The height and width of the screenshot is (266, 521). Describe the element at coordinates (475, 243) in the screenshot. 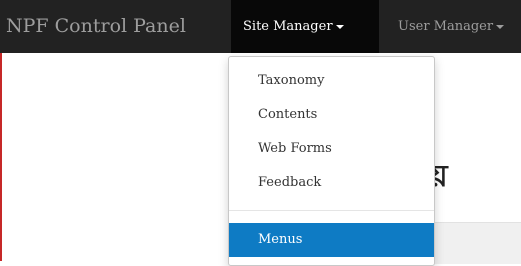

I see `content-panel` at that location.